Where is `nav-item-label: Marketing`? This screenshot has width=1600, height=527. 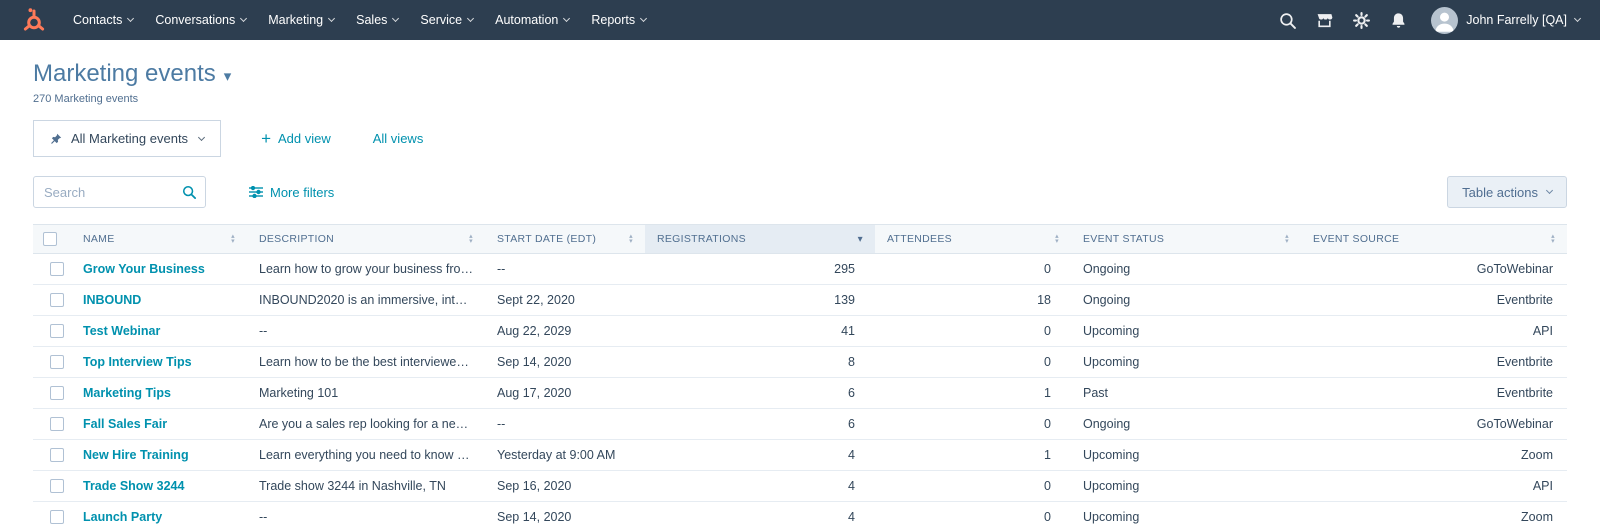
nav-item-label: Marketing is located at coordinates (296, 20).